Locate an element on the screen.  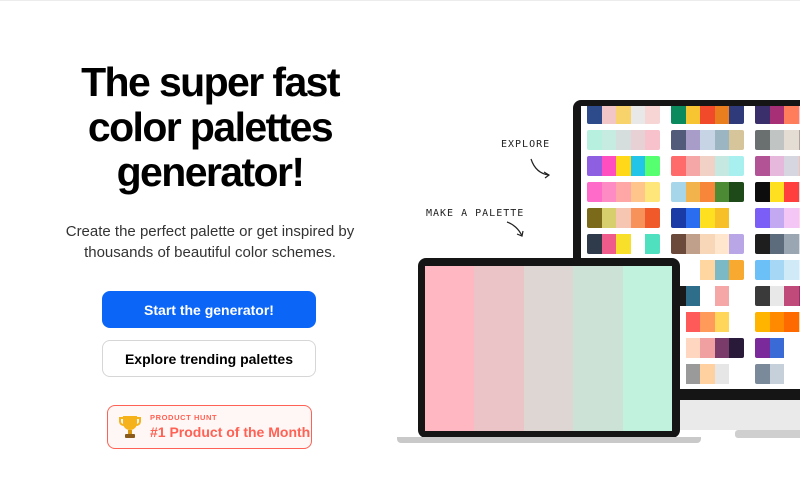
product-hunt-badge: PRODUCT HUNT #1 Product of the Month is located at coordinates (209, 427).